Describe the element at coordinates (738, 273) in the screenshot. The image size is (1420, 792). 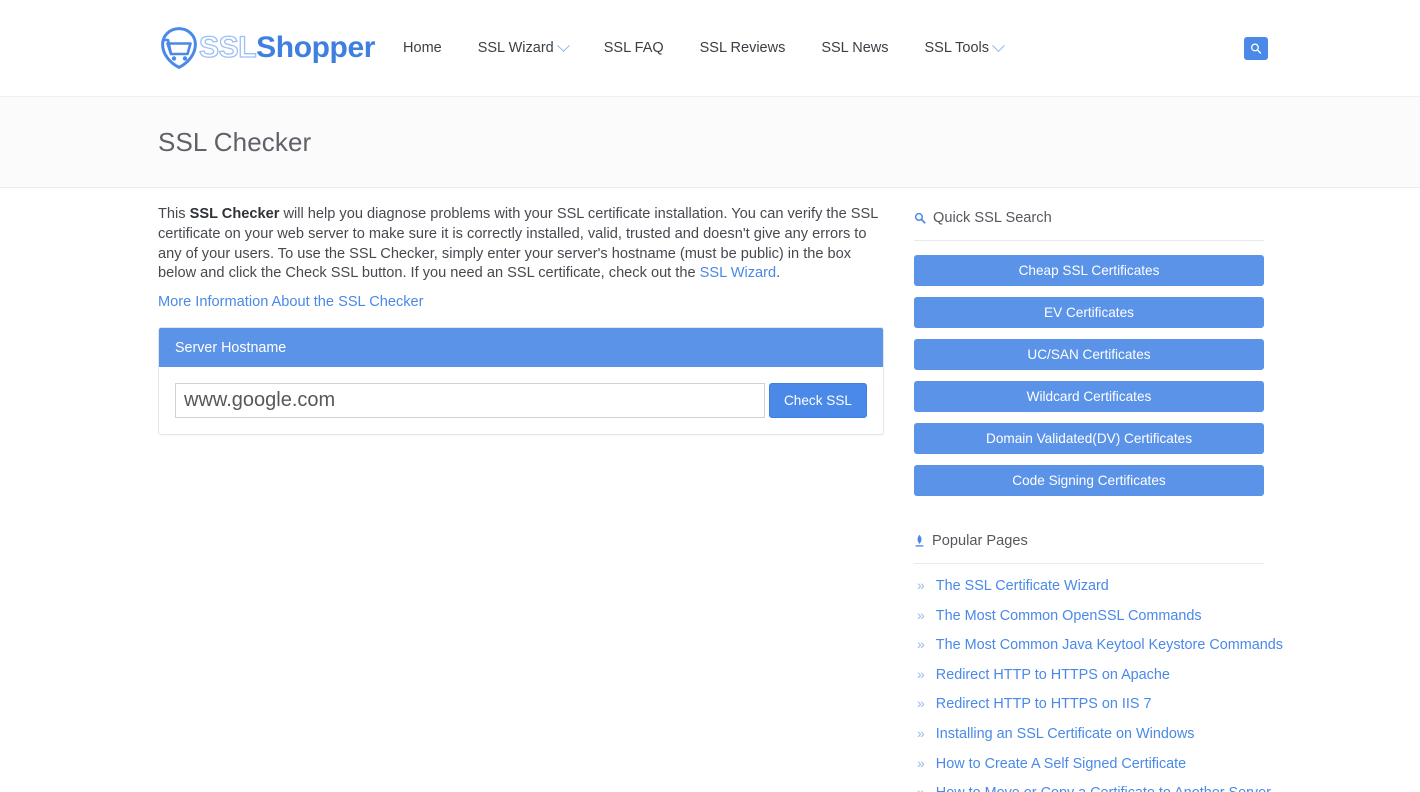
I see `ssl-wizard-link: SSL Wizard` at that location.